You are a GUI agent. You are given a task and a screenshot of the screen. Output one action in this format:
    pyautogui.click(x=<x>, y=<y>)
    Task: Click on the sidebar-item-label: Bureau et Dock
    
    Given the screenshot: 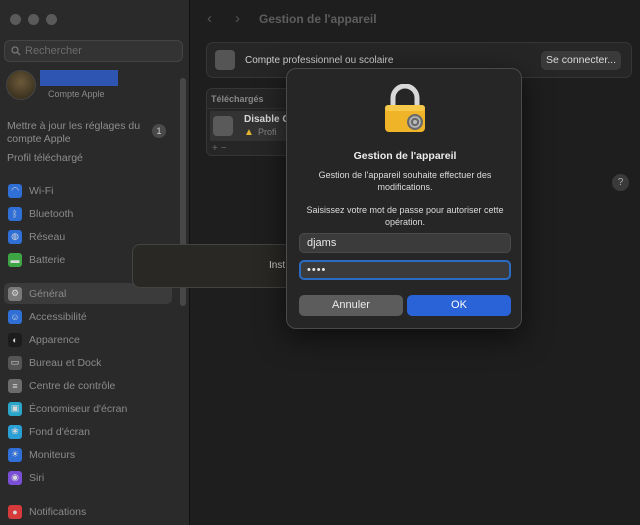 What is the action you would take?
    pyautogui.click(x=65, y=362)
    